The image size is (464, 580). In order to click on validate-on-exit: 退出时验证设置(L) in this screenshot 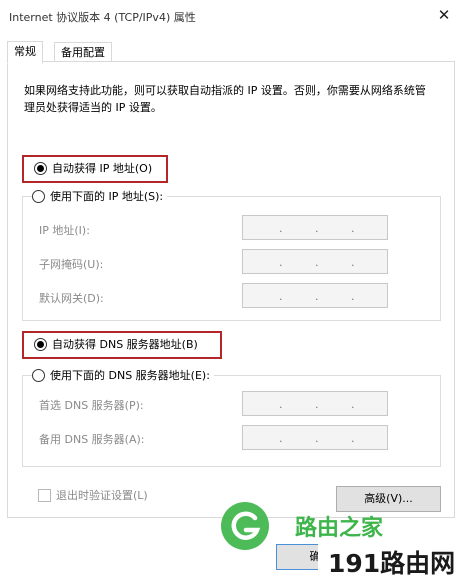, I will do `click(93, 495)`.